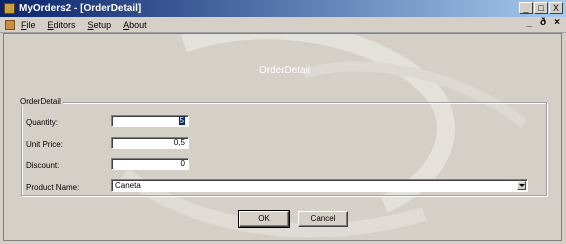 The height and width of the screenshot is (244, 566). What do you see at coordinates (150, 164) in the screenshot?
I see `discount-field: 0` at bounding box center [150, 164].